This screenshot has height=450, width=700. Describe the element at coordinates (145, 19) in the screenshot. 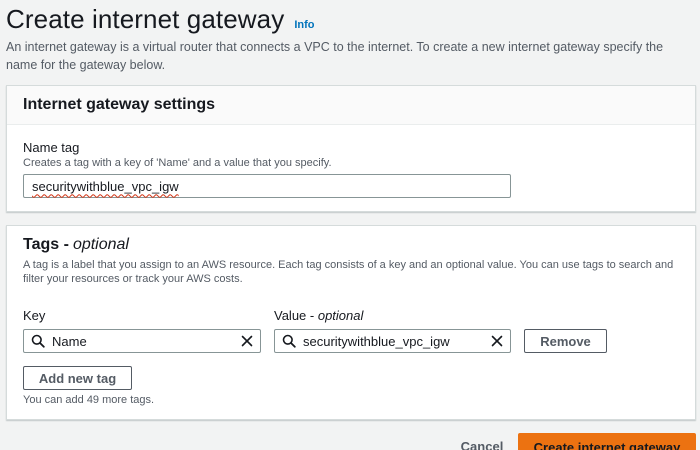

I see `page-title: Create internet gateway` at that location.